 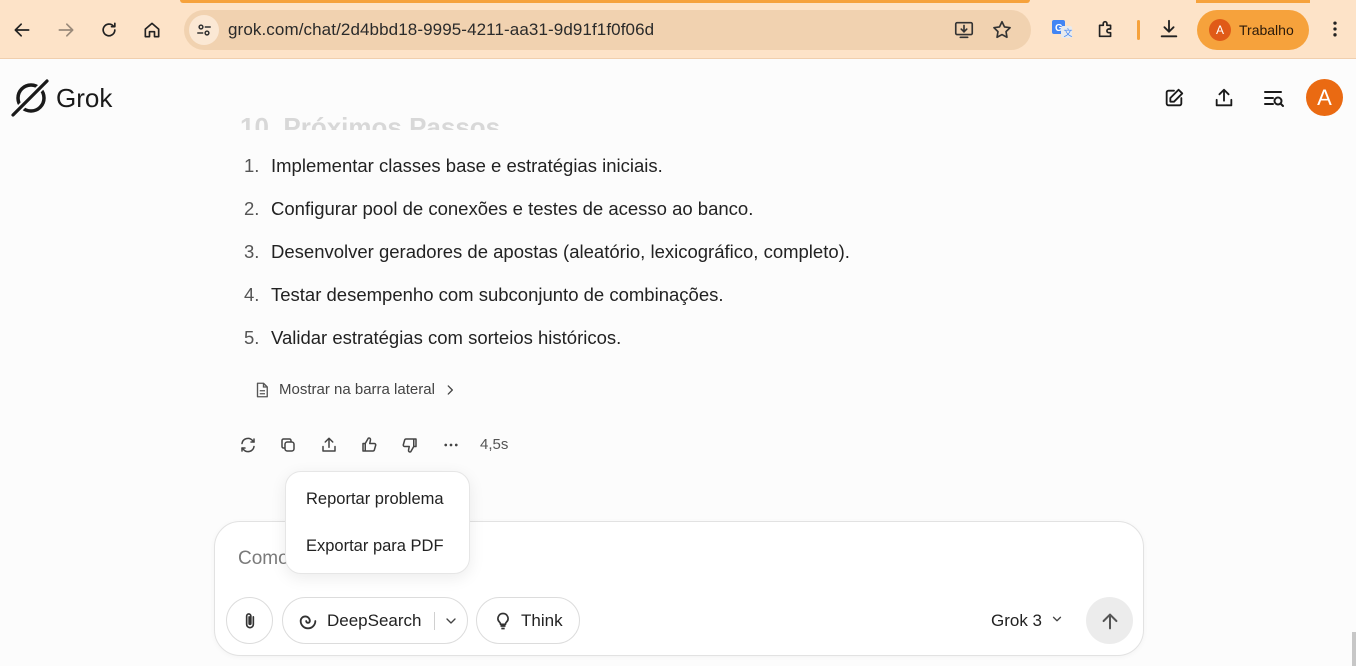 I want to click on refresh-icon, so click(x=248, y=445).